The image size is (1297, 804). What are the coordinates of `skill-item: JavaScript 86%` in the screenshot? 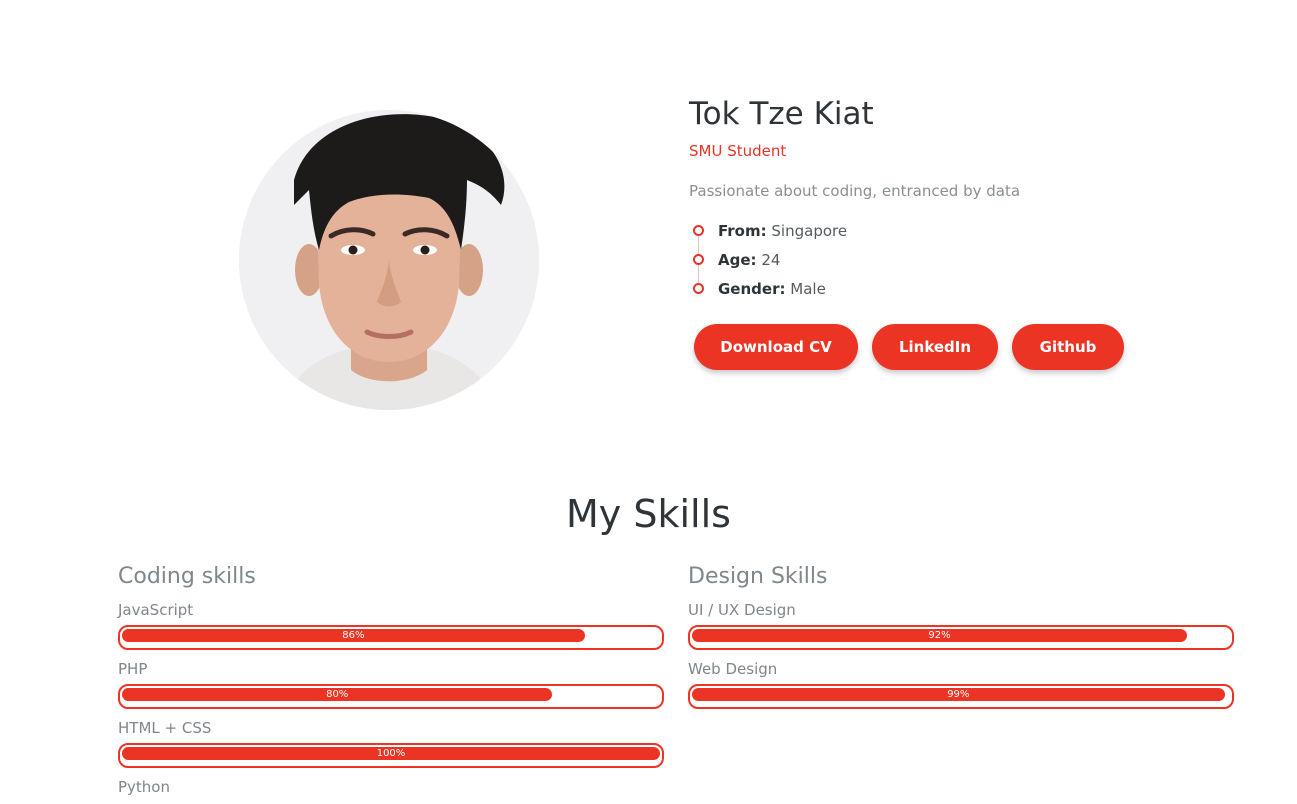 It's located at (391, 629).